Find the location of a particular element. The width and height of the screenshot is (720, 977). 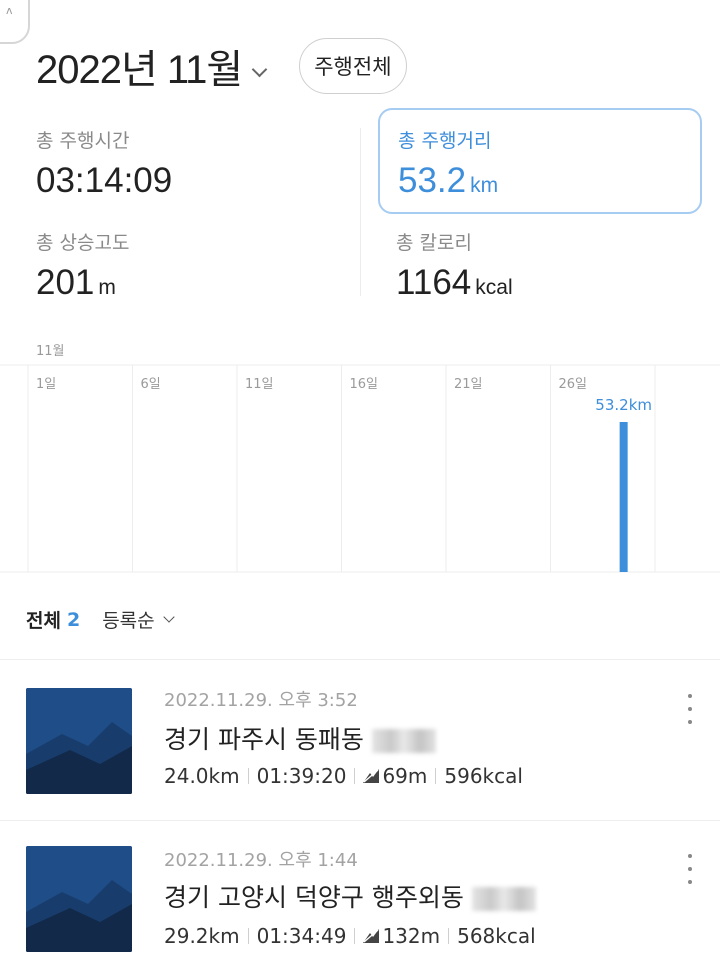

stat-total-elevation: 총 상승고도 201 m is located at coordinates (82, 265).